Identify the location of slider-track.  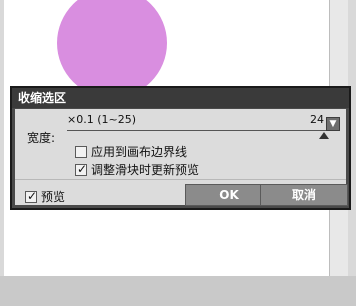
(201, 130).